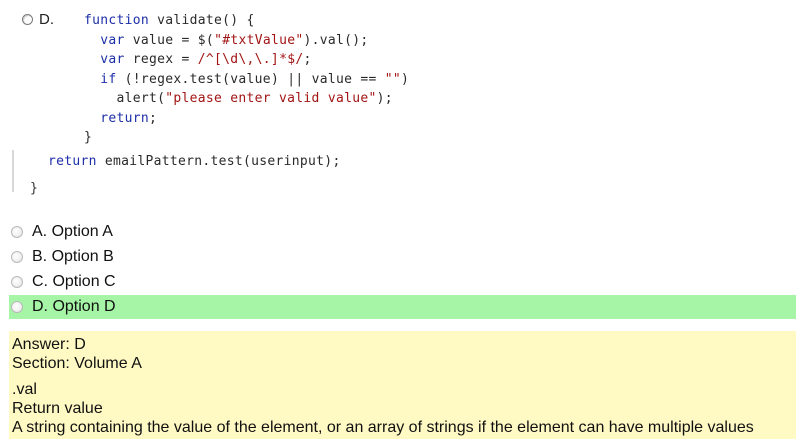 Image resolution: width=798 pixels, height=441 pixels. What do you see at coordinates (402, 307) in the screenshot?
I see `option-d: D. Option D` at bounding box center [402, 307].